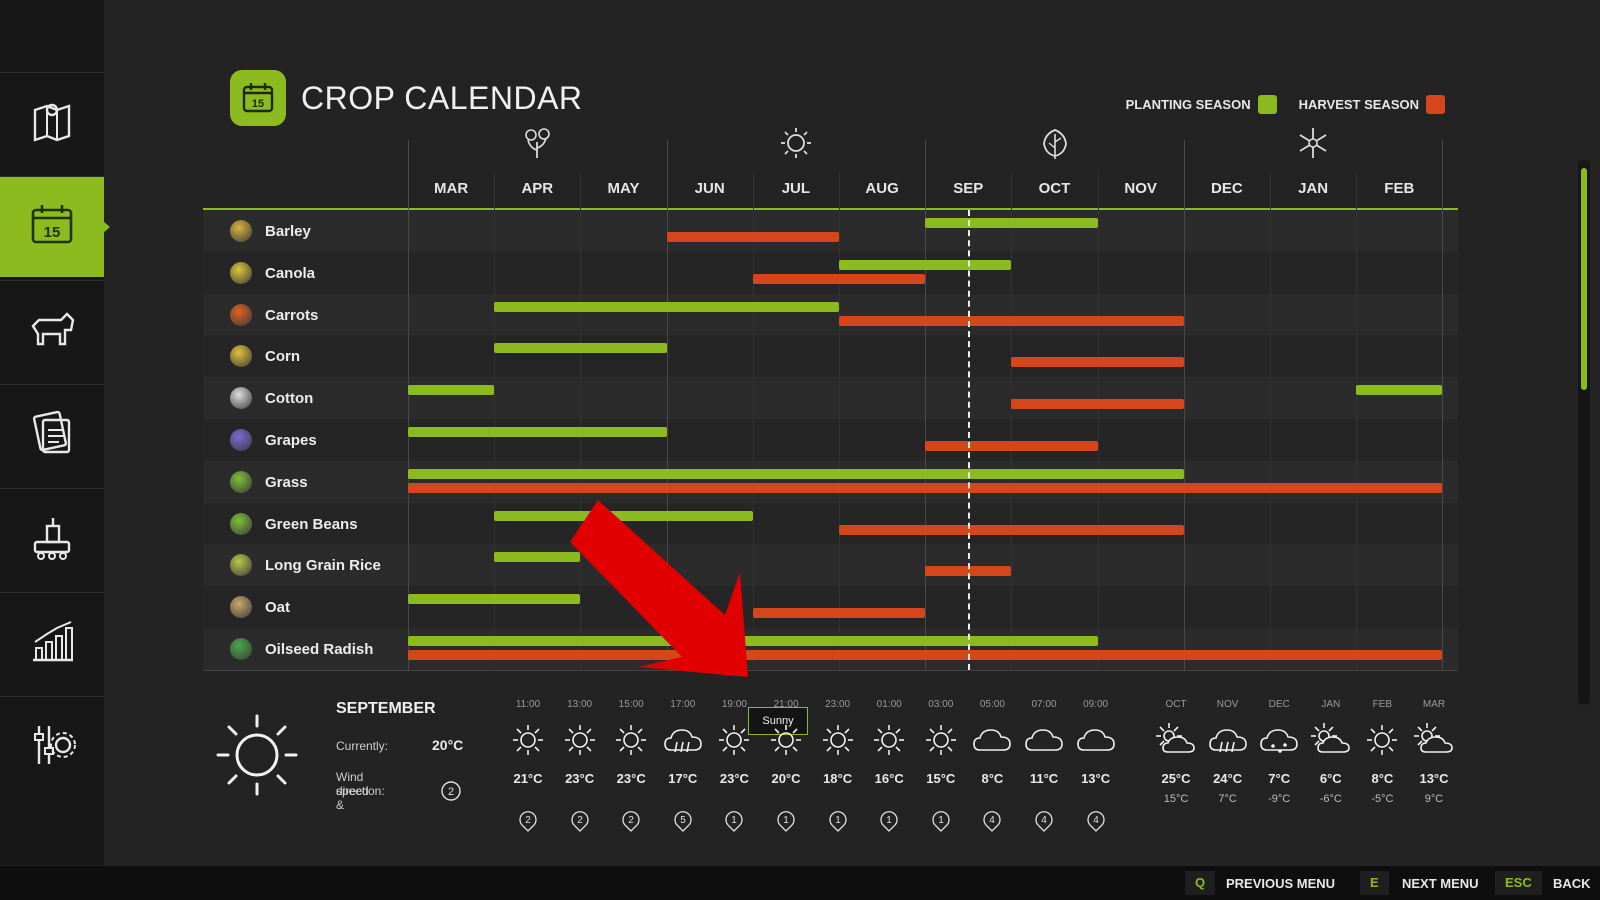  What do you see at coordinates (1279, 799) in the screenshot?
I see `forecast-low-temp: -9°C` at bounding box center [1279, 799].